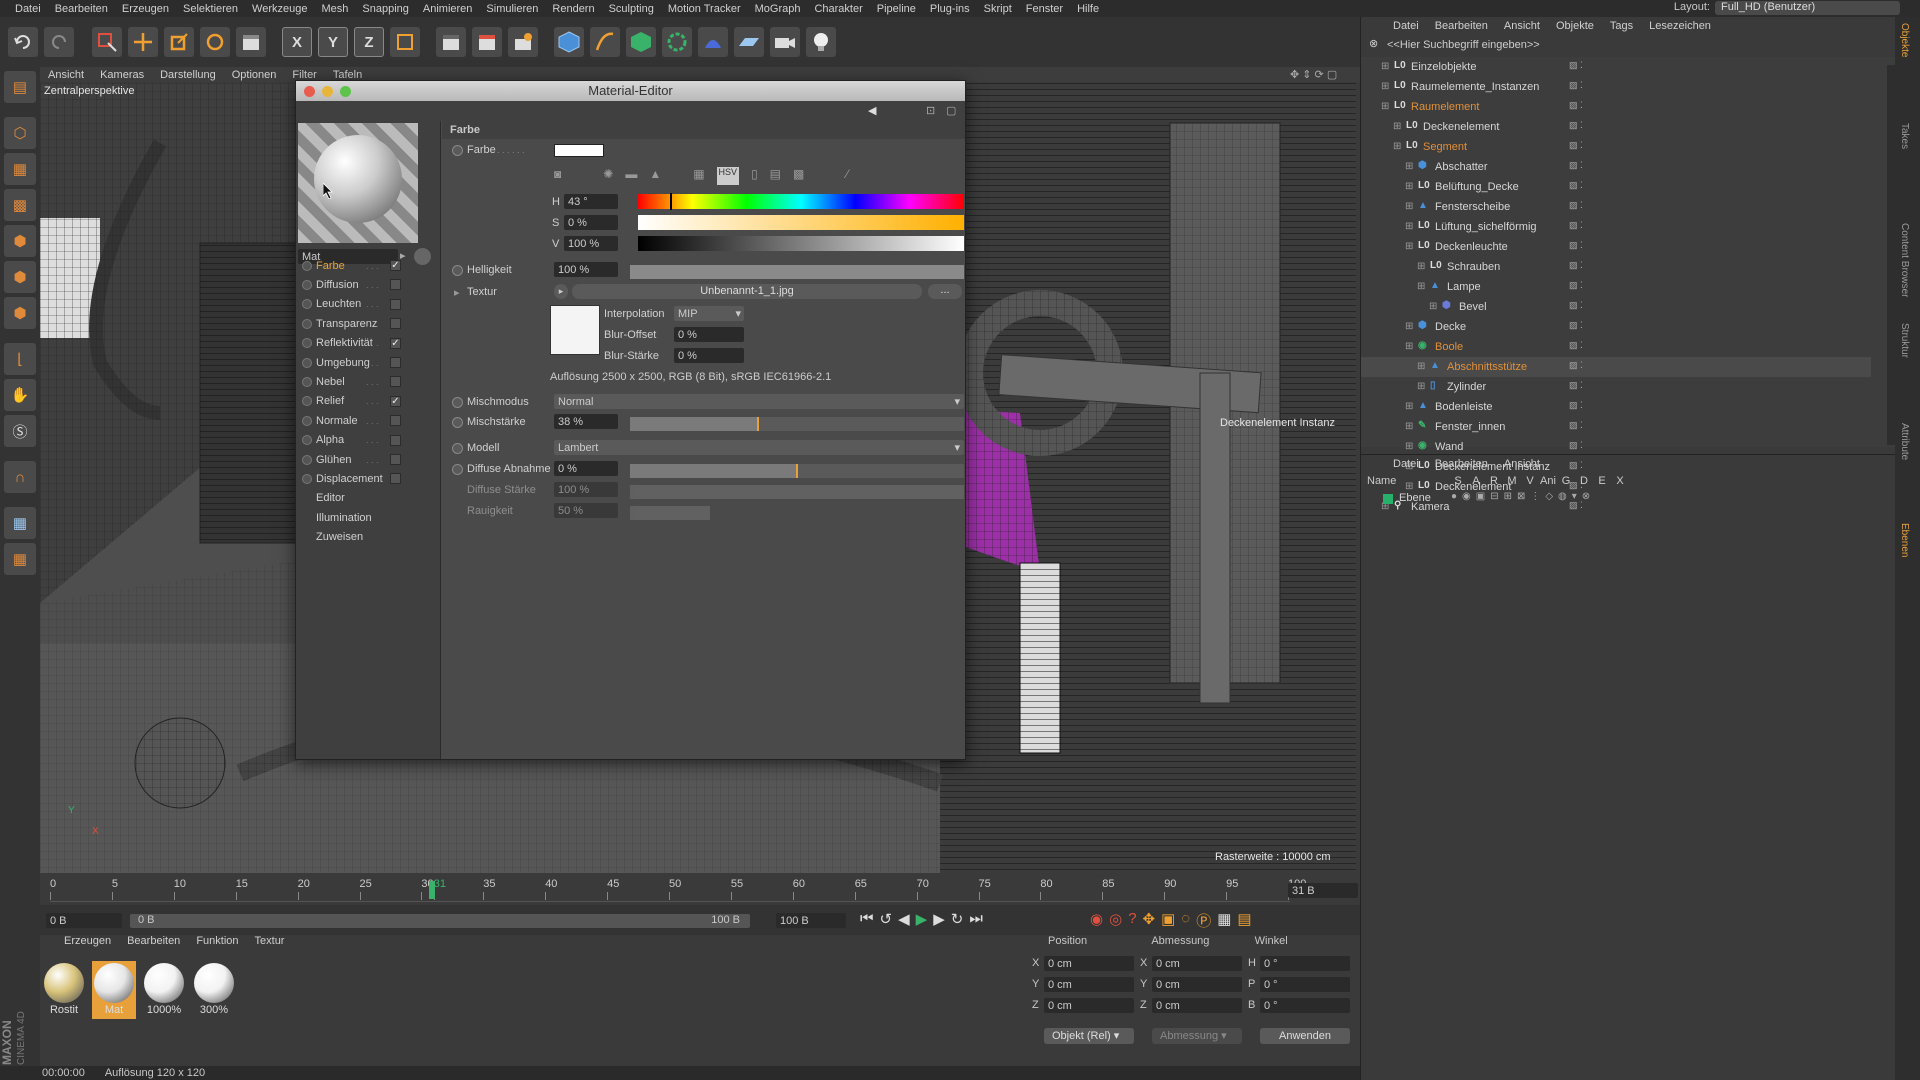  I want to click on camera-button, so click(785, 42).